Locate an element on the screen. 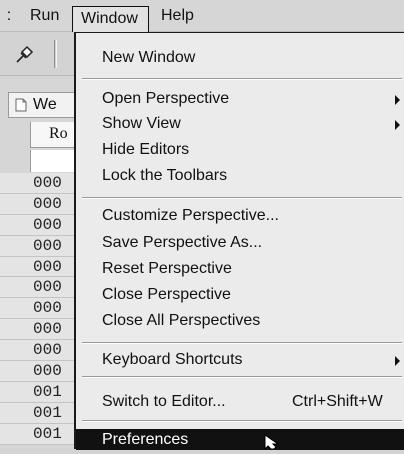  menubar: : Run Window Help is located at coordinates (202, 16).